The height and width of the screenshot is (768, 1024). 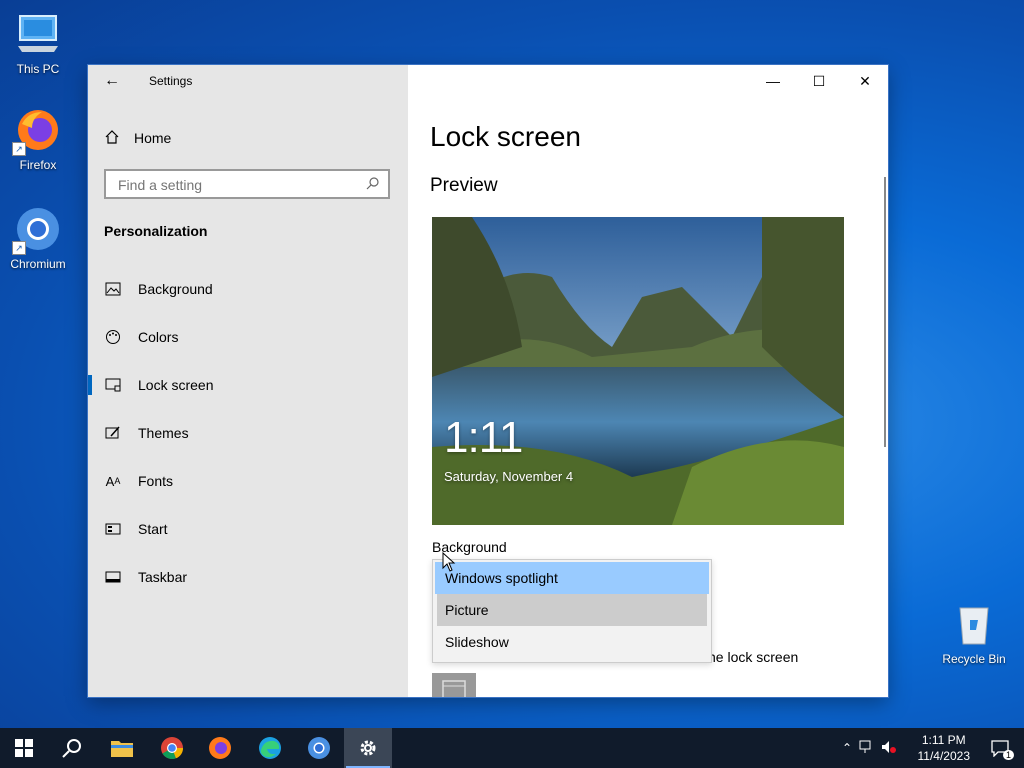 What do you see at coordinates (38, 69) in the screenshot?
I see `desktop-icon-label: This PC` at bounding box center [38, 69].